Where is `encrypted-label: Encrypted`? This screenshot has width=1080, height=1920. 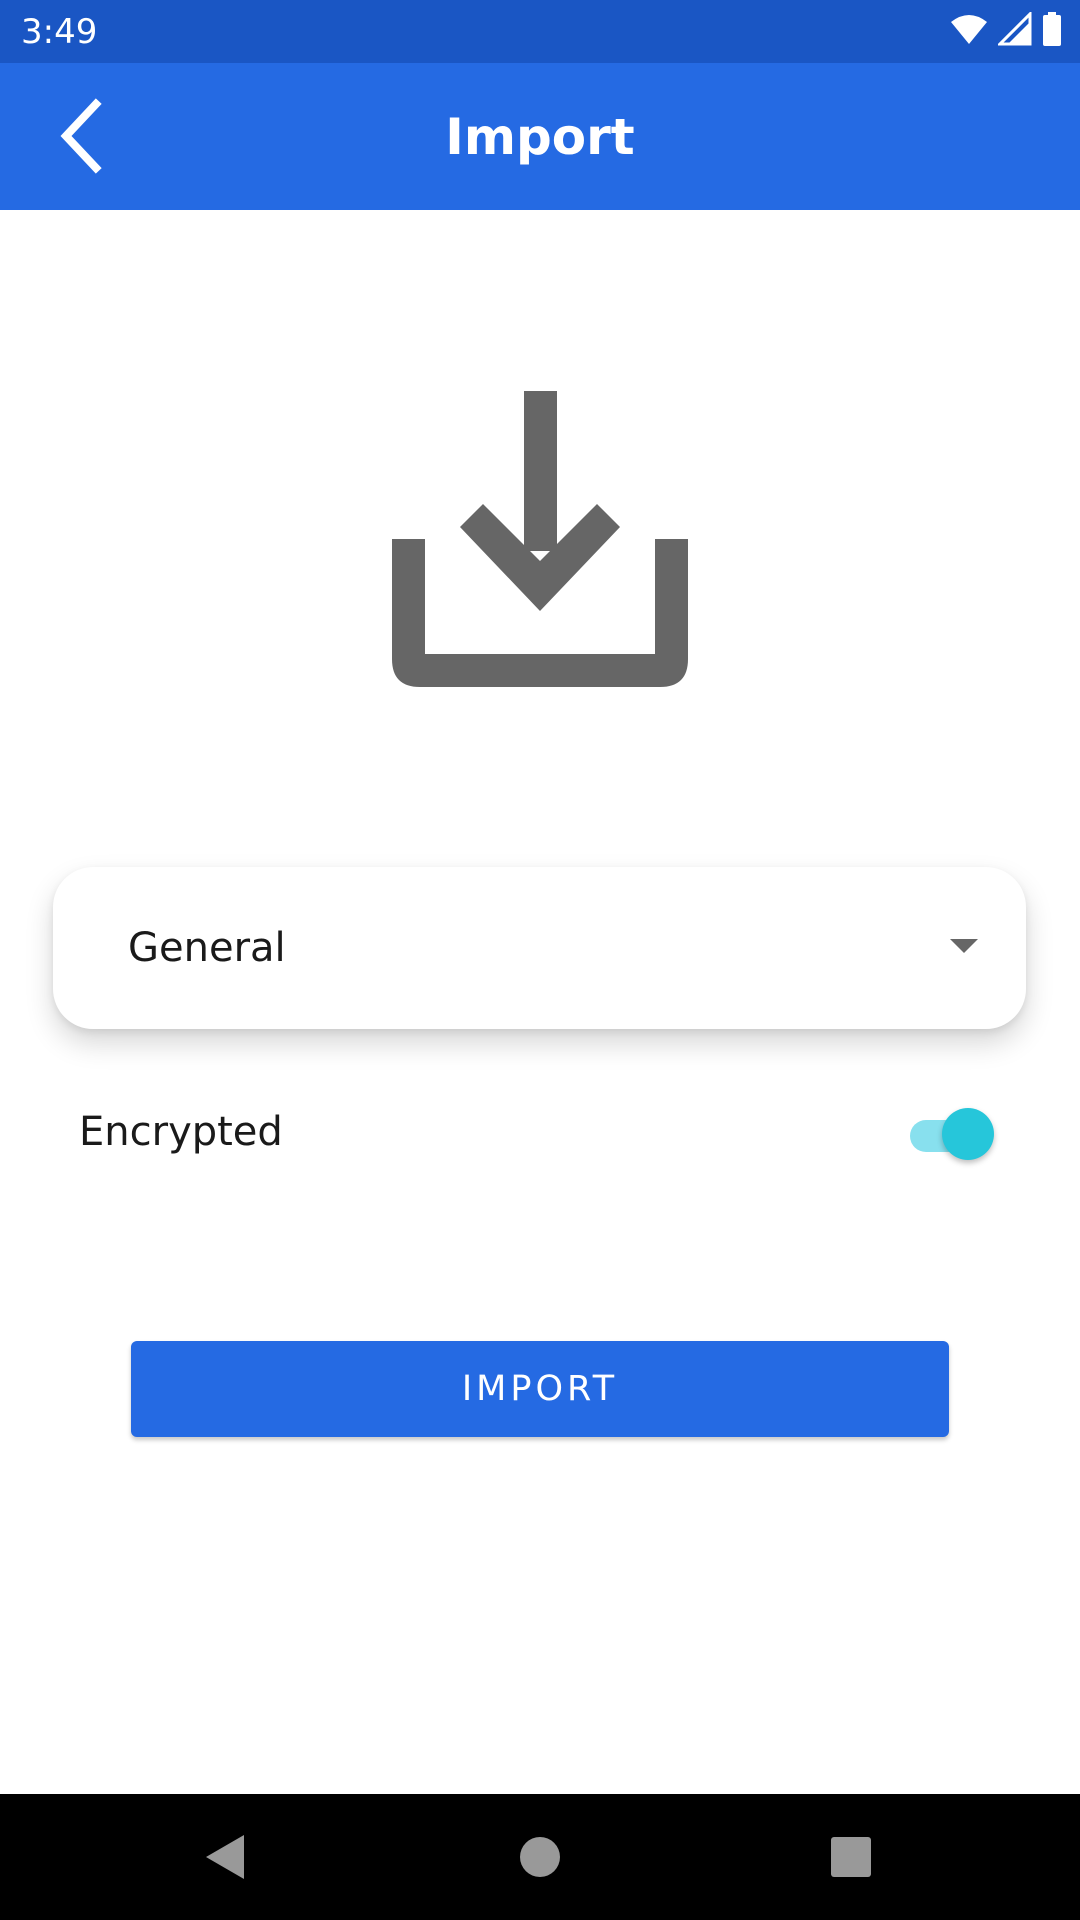 encrypted-label: Encrypted is located at coordinates (181, 1132).